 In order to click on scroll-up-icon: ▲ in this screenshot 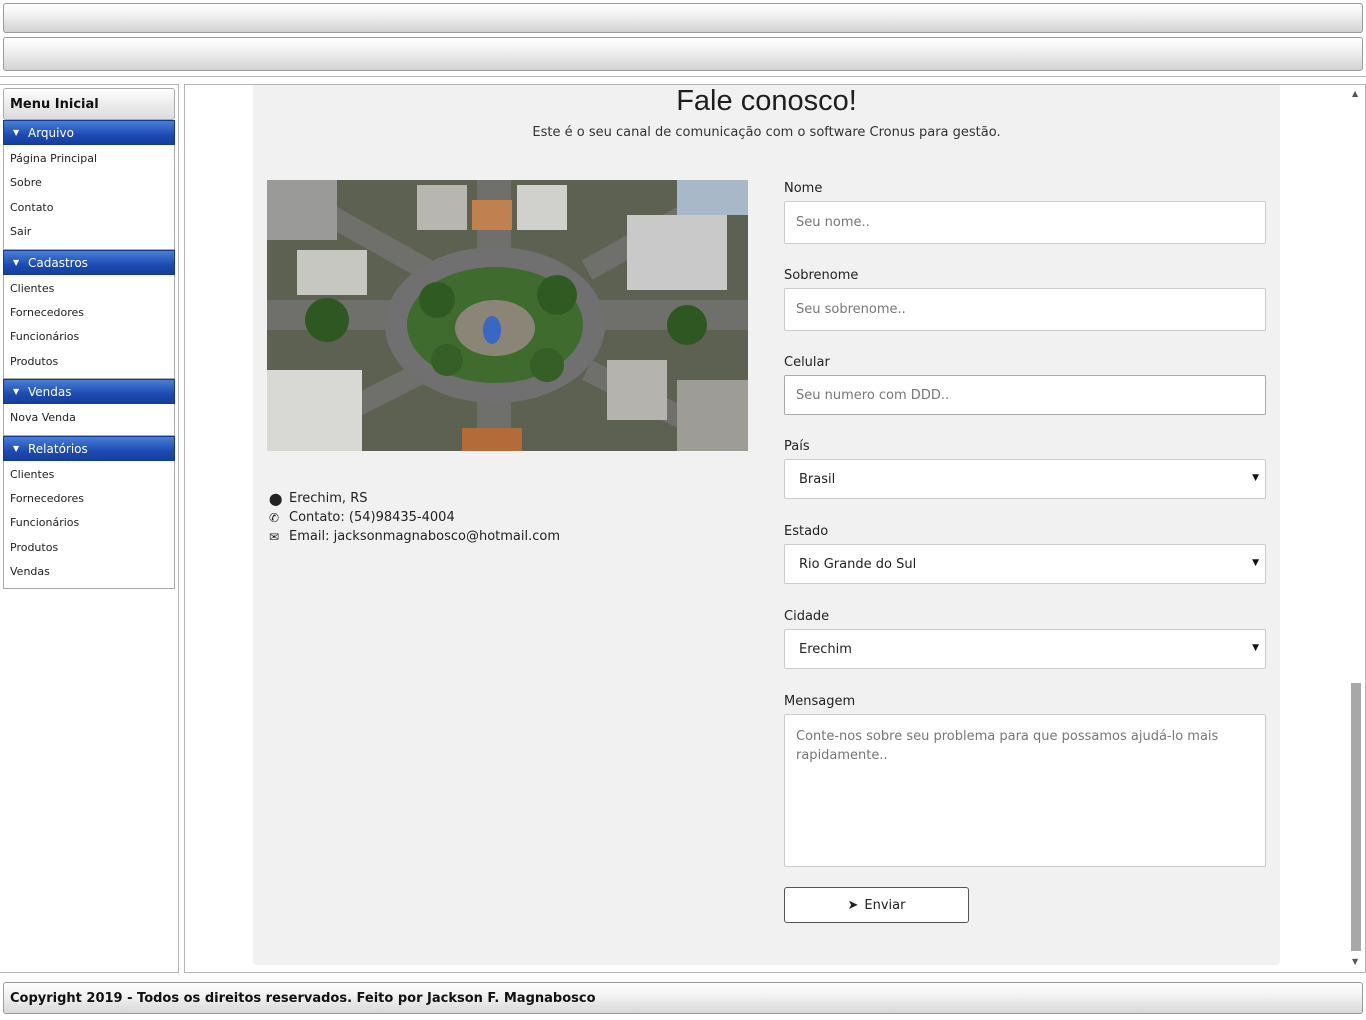, I will do `click(1355, 93)`.